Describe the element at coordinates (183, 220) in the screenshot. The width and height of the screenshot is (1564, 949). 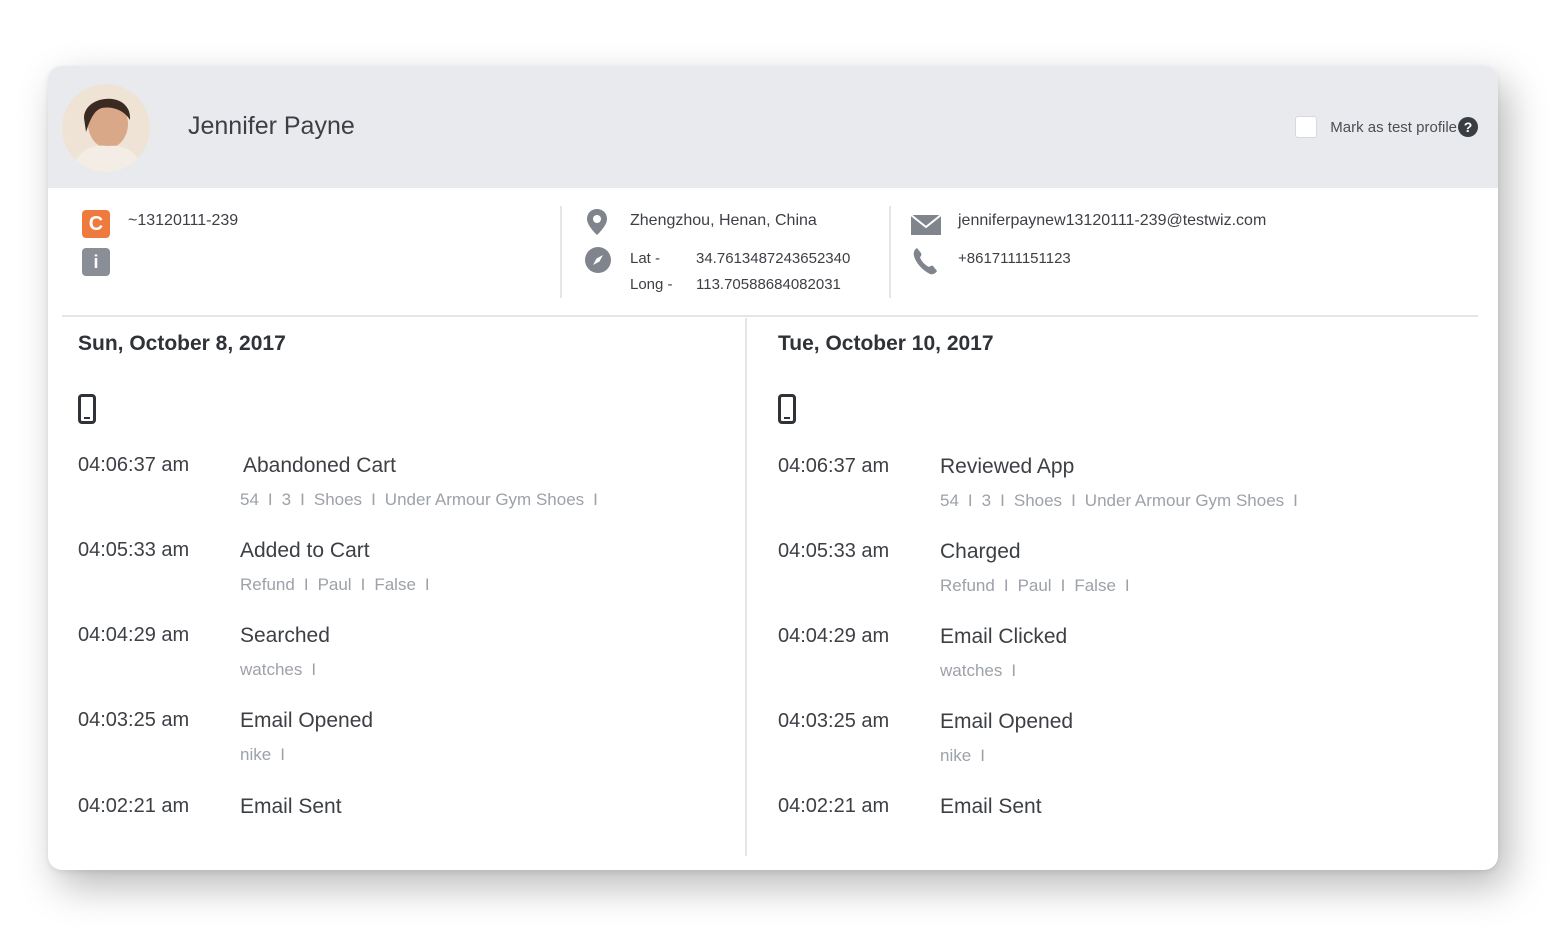
I see `identity-value: ~13120111-239` at that location.